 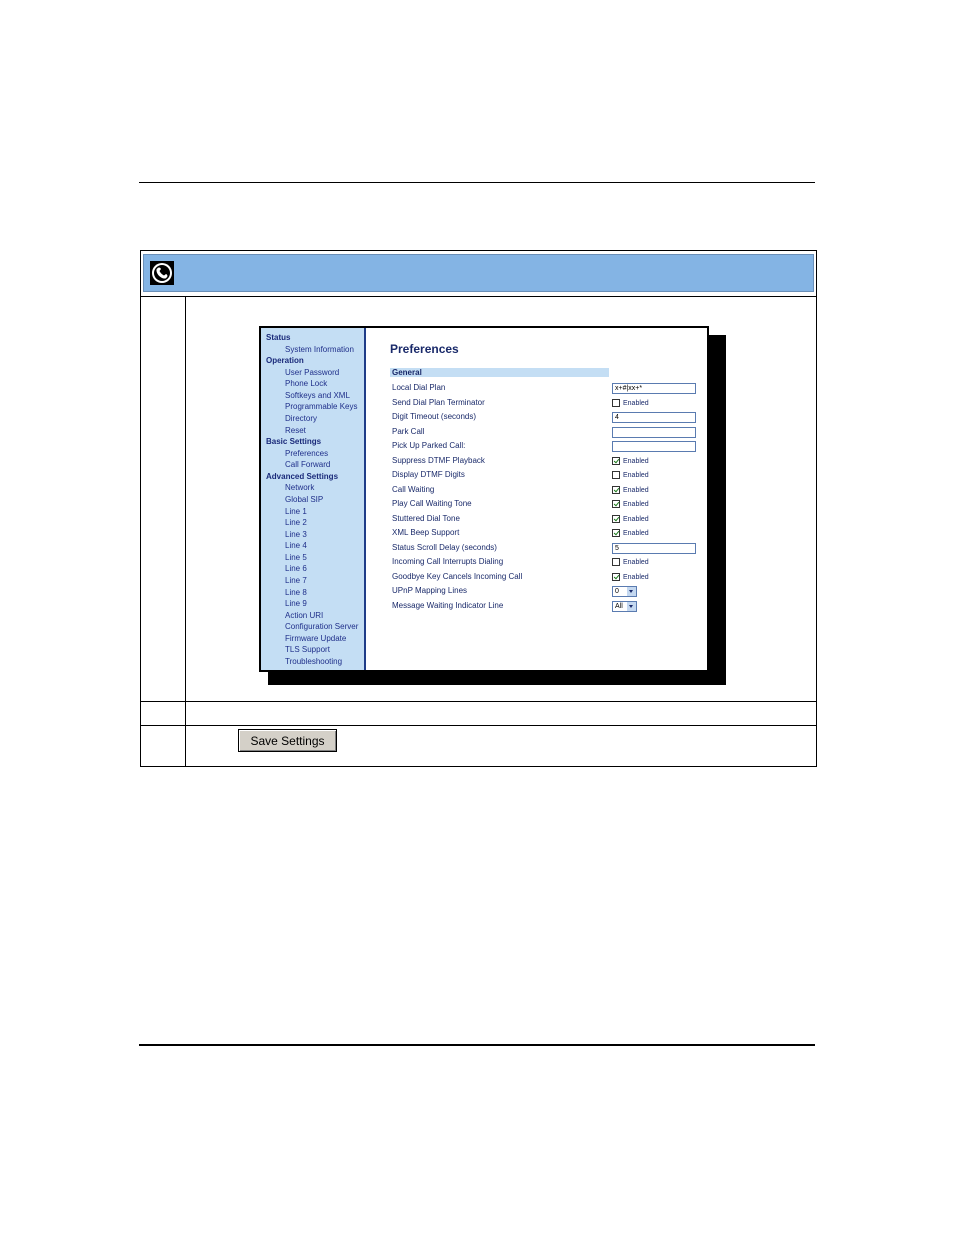 I want to click on sidebar-item: Line 6, so click(x=296, y=569).